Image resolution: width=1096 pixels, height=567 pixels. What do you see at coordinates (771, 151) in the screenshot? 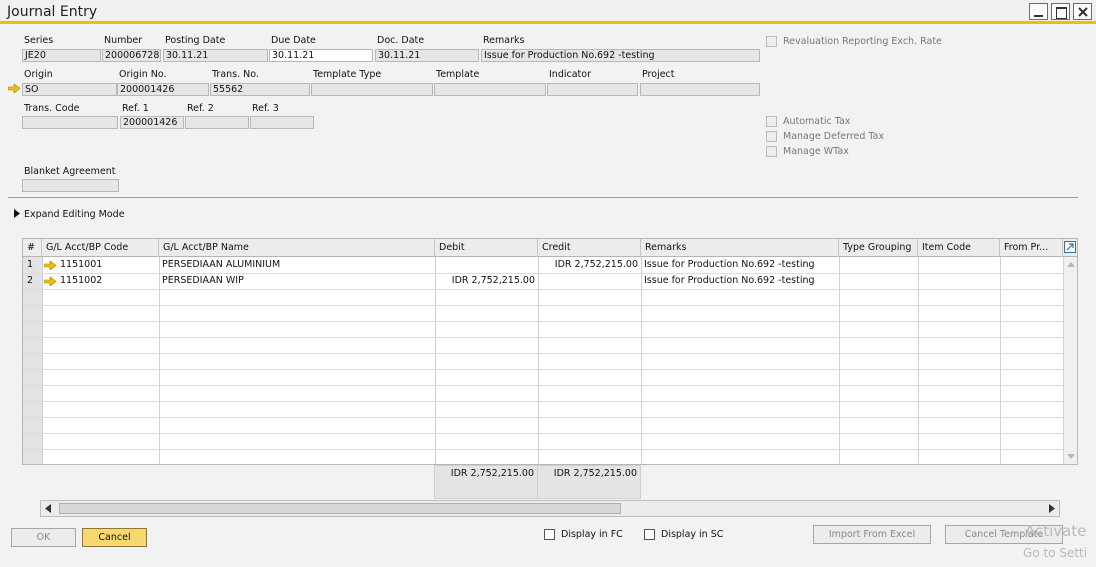
I see `manage-wtax-checkbox` at bounding box center [771, 151].